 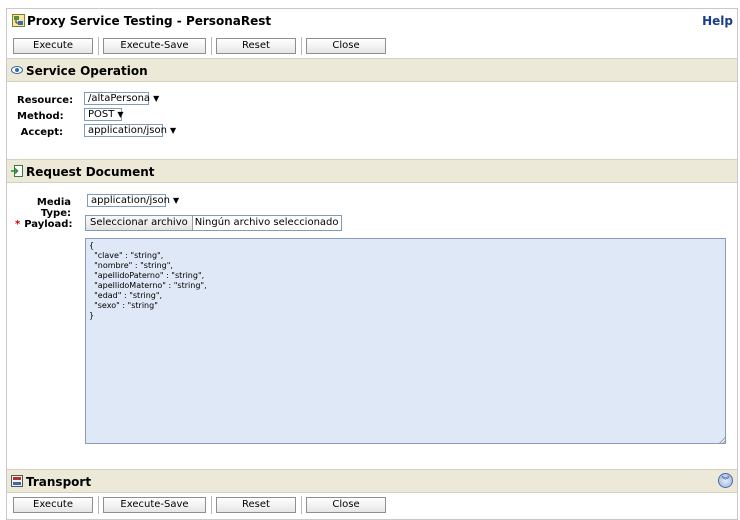 What do you see at coordinates (90, 172) in the screenshot?
I see `section-title: Request Document` at bounding box center [90, 172].